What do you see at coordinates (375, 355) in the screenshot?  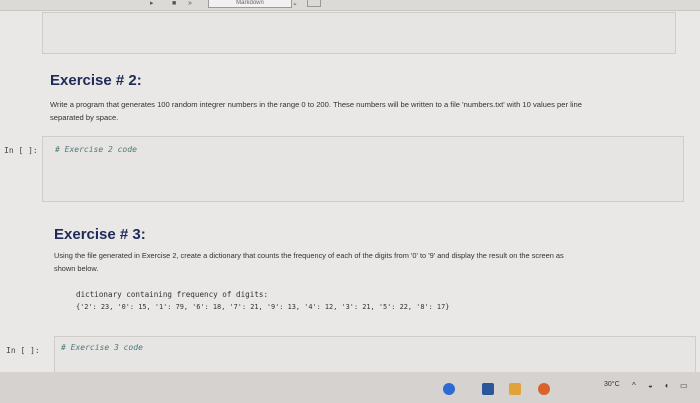 I see `exercise-3-code-cell: # Exercise 3 code` at bounding box center [375, 355].